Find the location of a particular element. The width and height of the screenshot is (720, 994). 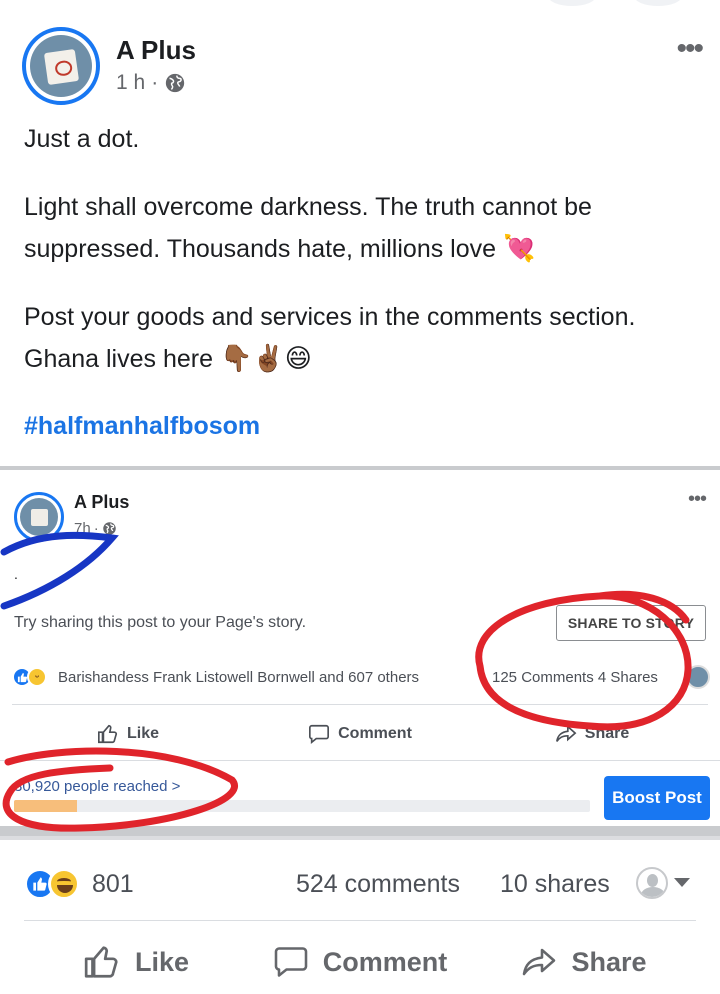

reach-progress-fill is located at coordinates (46, 806).